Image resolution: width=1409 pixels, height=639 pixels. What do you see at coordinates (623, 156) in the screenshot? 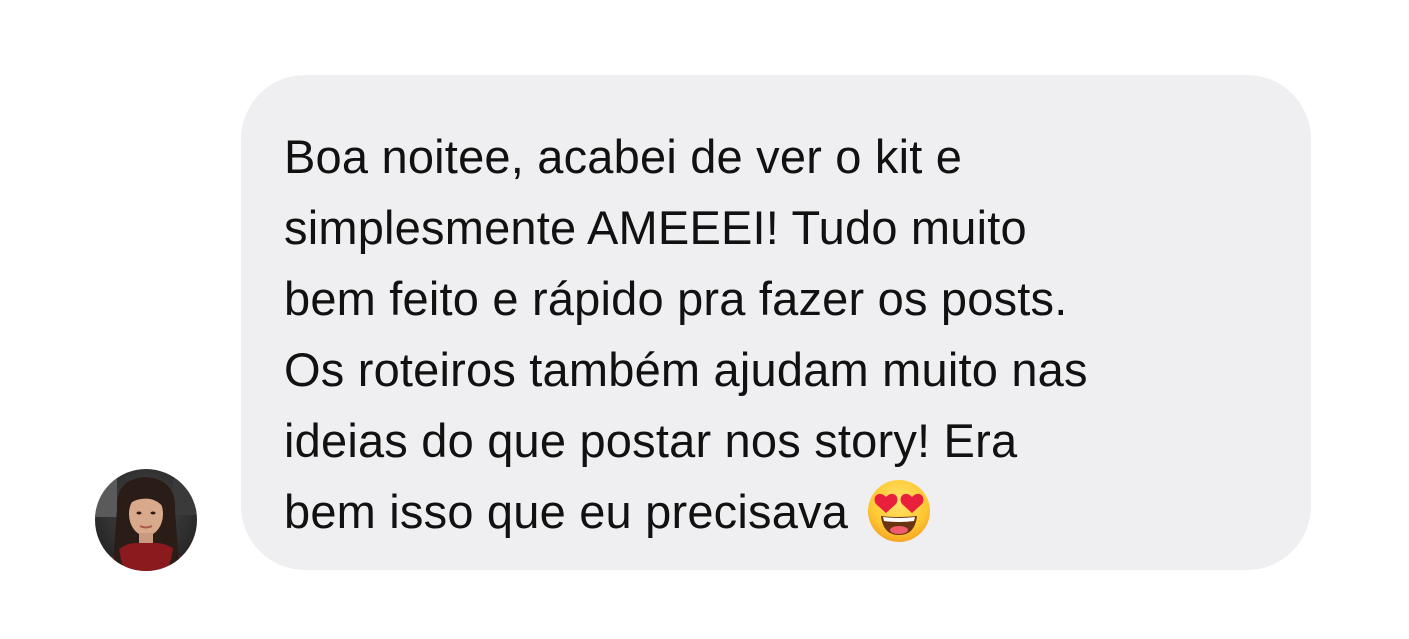
I see `message-line: Boa noitee, acabei de ver o kit e` at bounding box center [623, 156].